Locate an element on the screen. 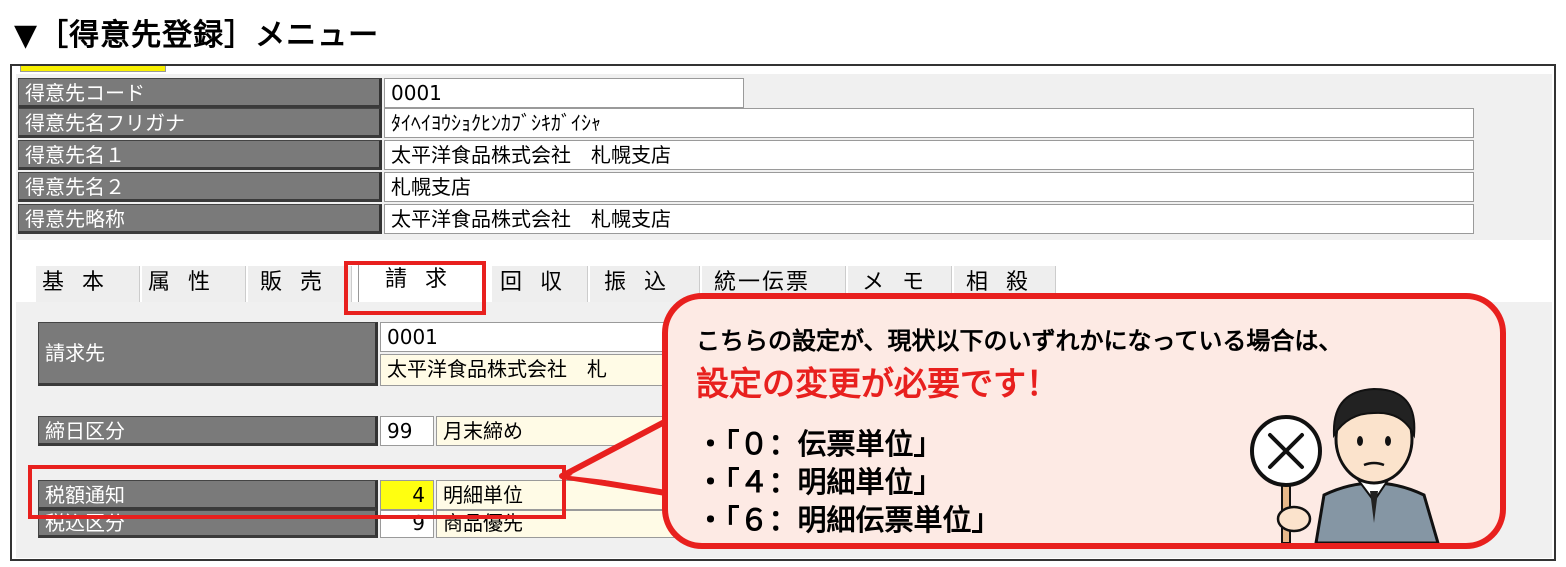 The image size is (1566, 567). customer-kana-field: ﾀｲﾍｲﾖｳｼｮｸﾋﾝｶﾌﾞｼｷｶﾞｲｼｬ is located at coordinates (929, 123).